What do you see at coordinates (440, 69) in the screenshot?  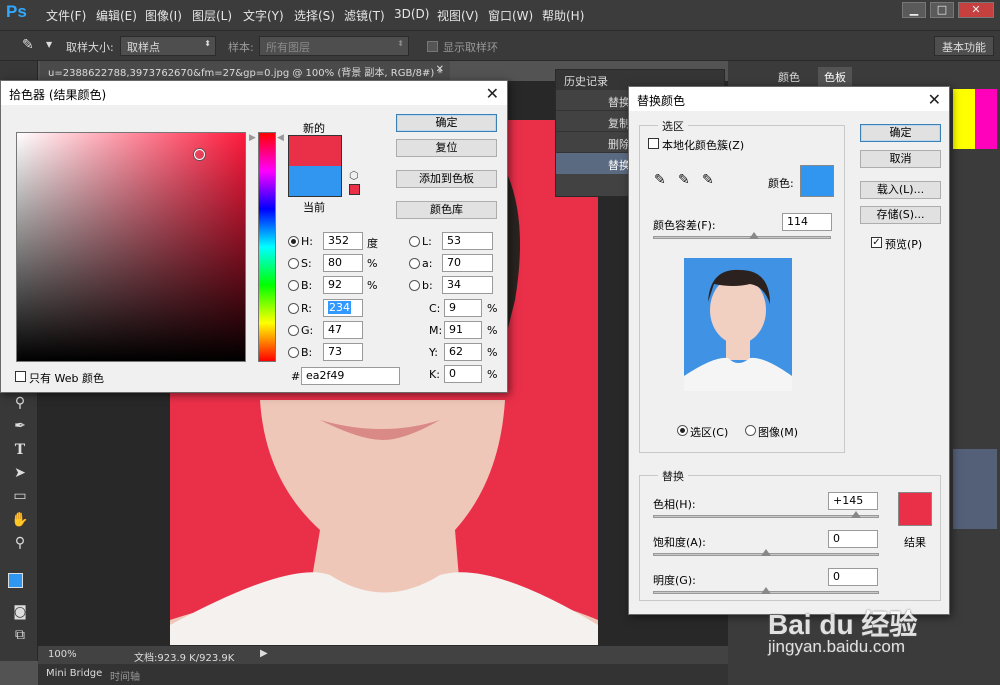 I see `close-tab-icon: ✕` at bounding box center [440, 69].